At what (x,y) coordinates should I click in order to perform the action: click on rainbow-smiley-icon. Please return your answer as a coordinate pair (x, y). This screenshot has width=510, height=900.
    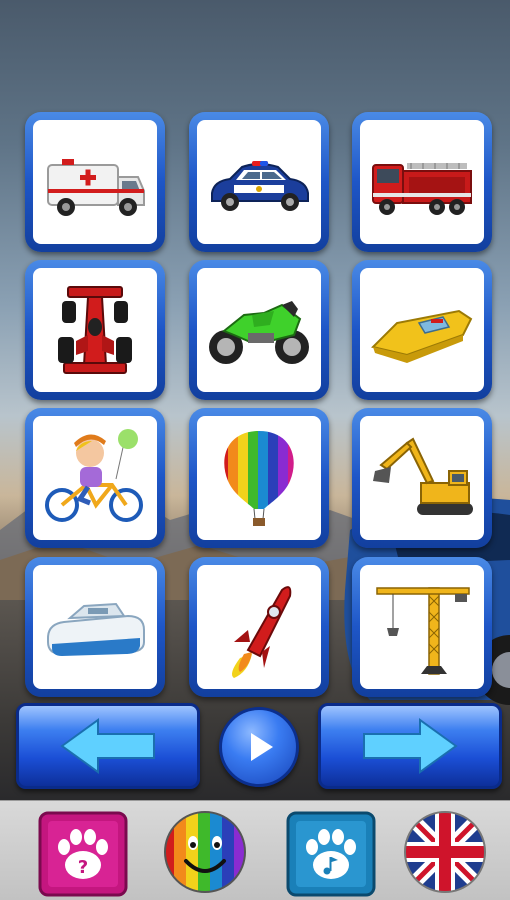
    Looking at the image, I should click on (205, 852).